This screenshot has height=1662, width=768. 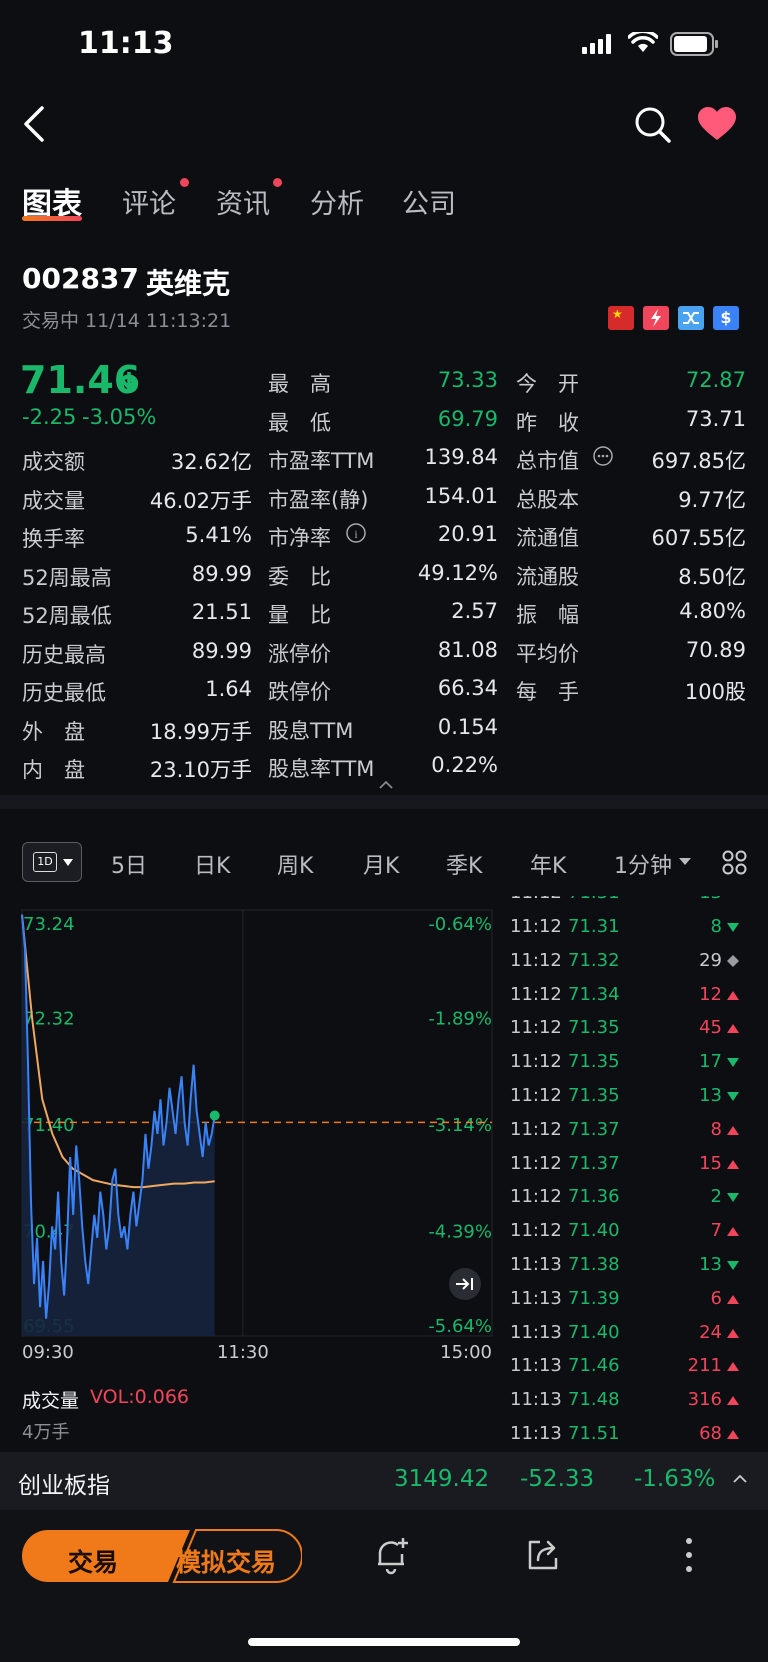 I want to click on period-tab-quarter: 季K, so click(x=464, y=864).